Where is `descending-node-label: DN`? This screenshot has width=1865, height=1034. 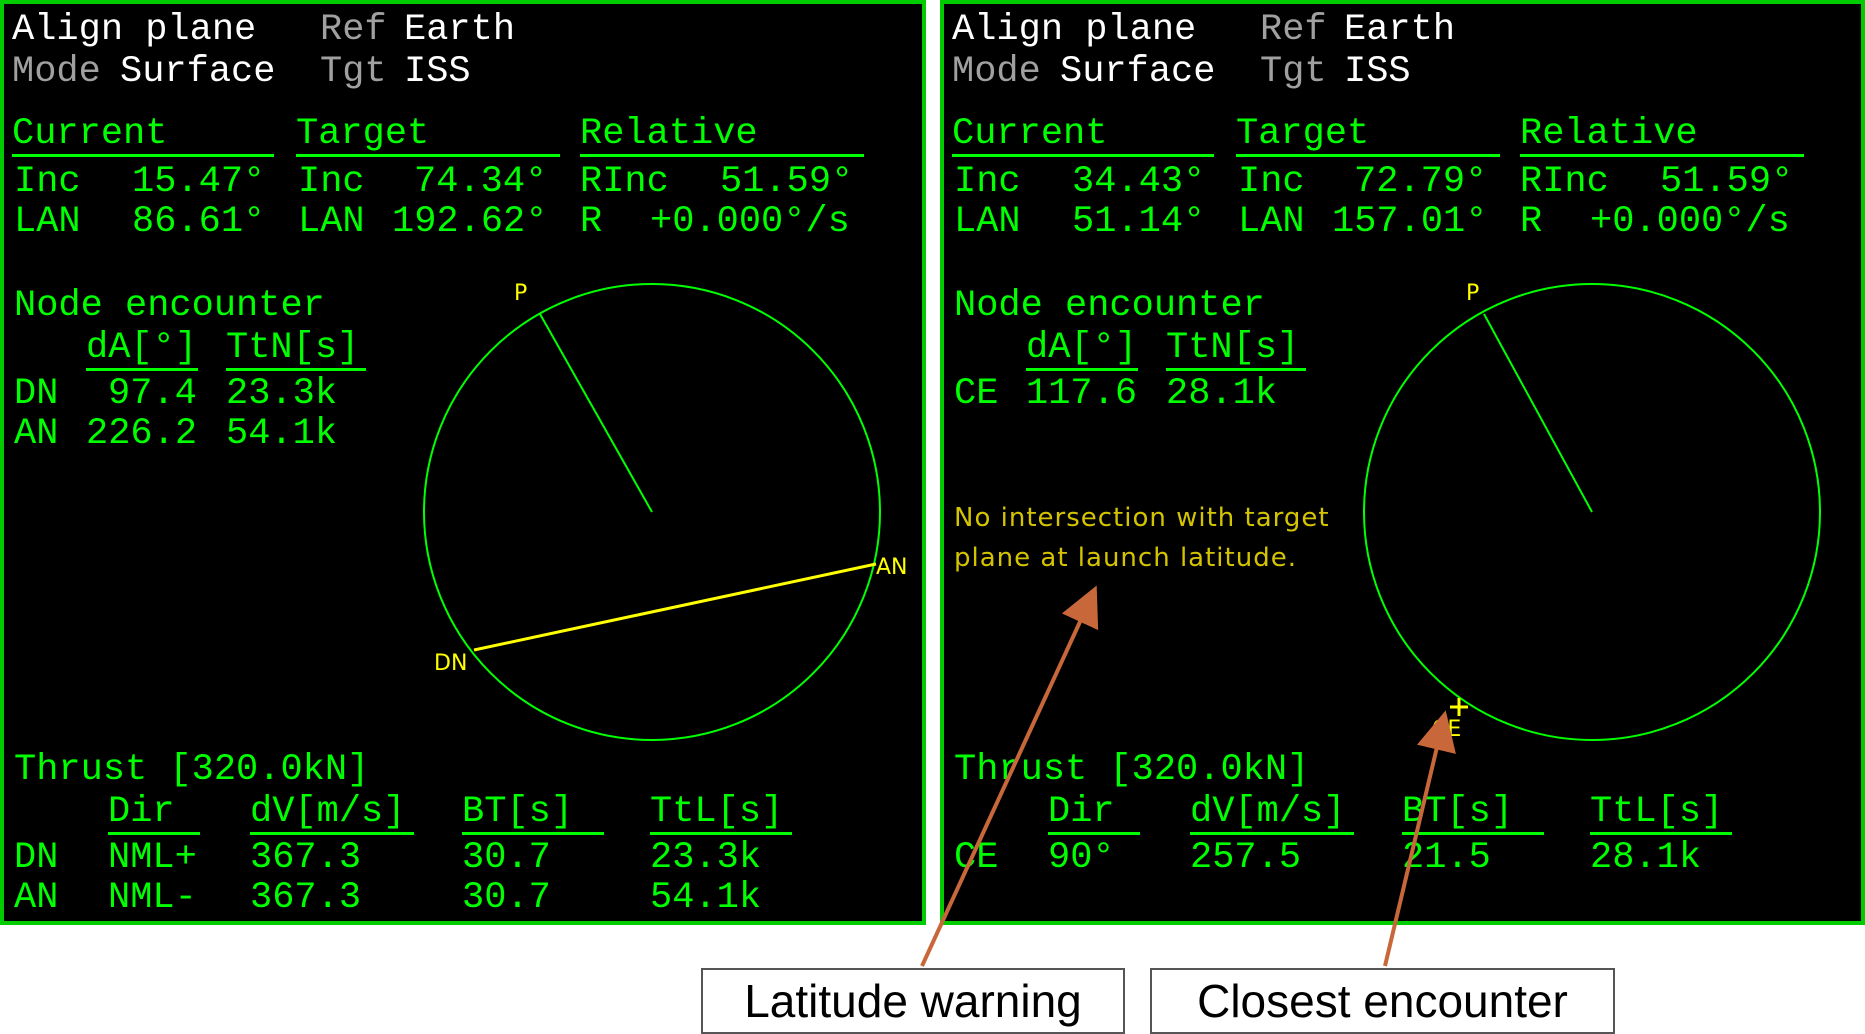 descending-node-label: DN is located at coordinates (450, 663).